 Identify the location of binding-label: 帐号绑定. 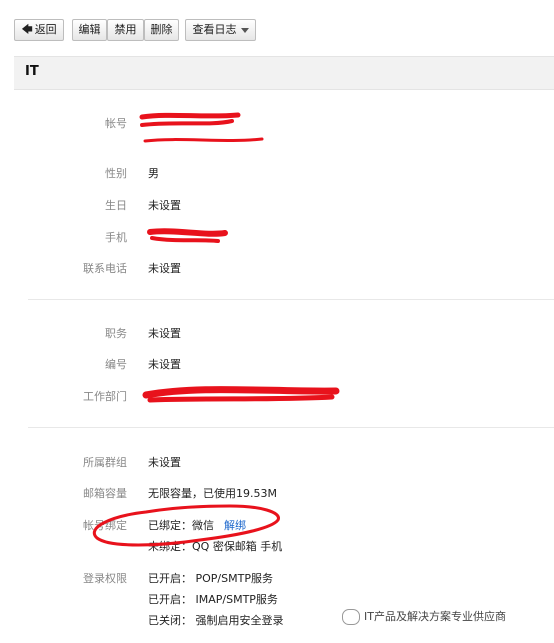
(105, 525).